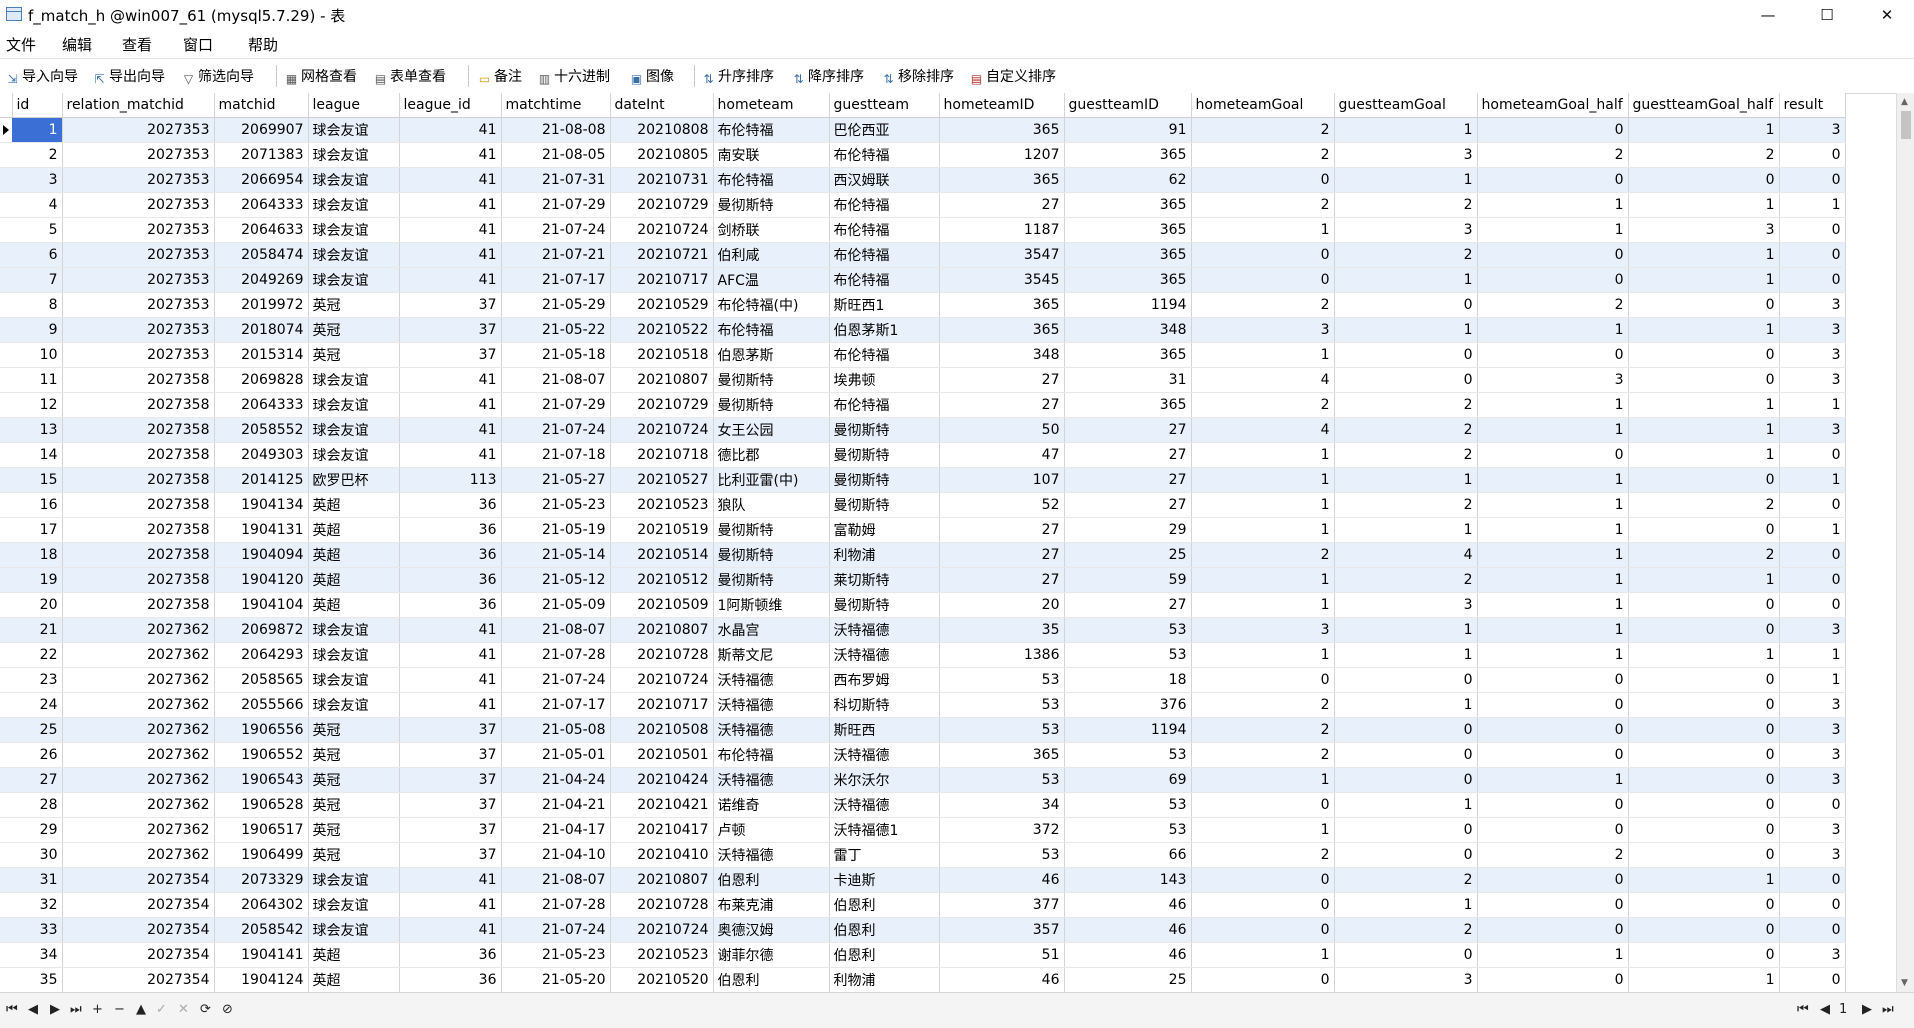 Image resolution: width=1914 pixels, height=1028 pixels. What do you see at coordinates (450, 580) in the screenshot?
I see `cell-league_id: 36` at bounding box center [450, 580].